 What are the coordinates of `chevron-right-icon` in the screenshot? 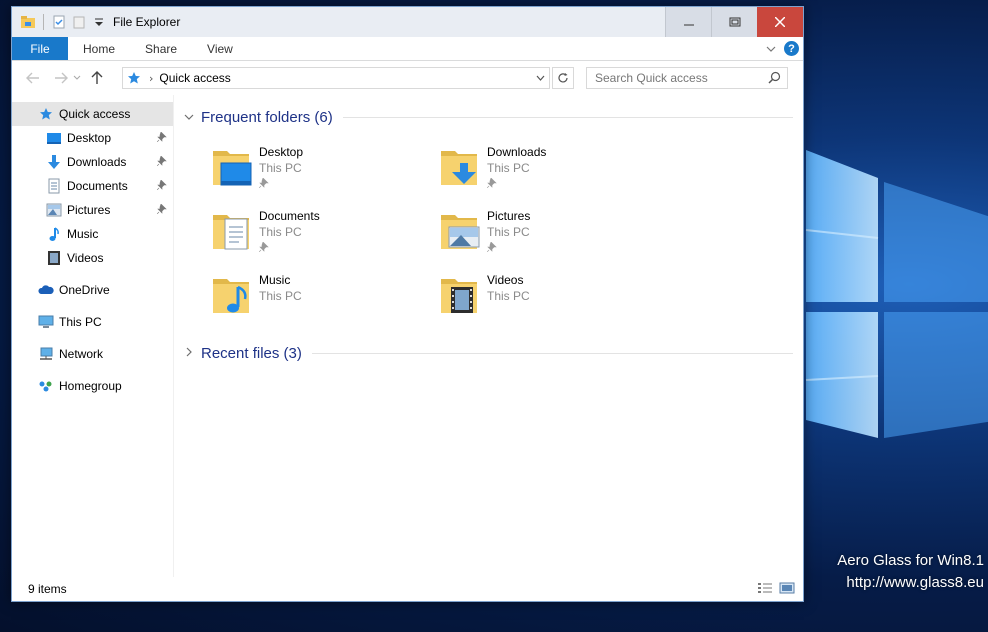 It's located at (189, 353).